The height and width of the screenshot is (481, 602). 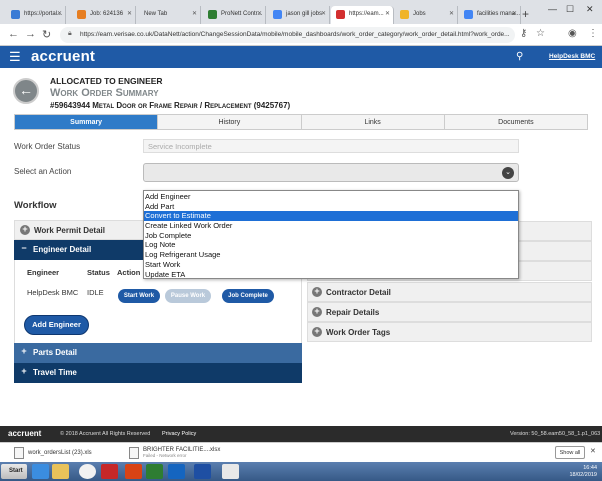 What do you see at coordinates (449, 312) in the screenshot?
I see `repair-details-row: + Repair Details` at bounding box center [449, 312].